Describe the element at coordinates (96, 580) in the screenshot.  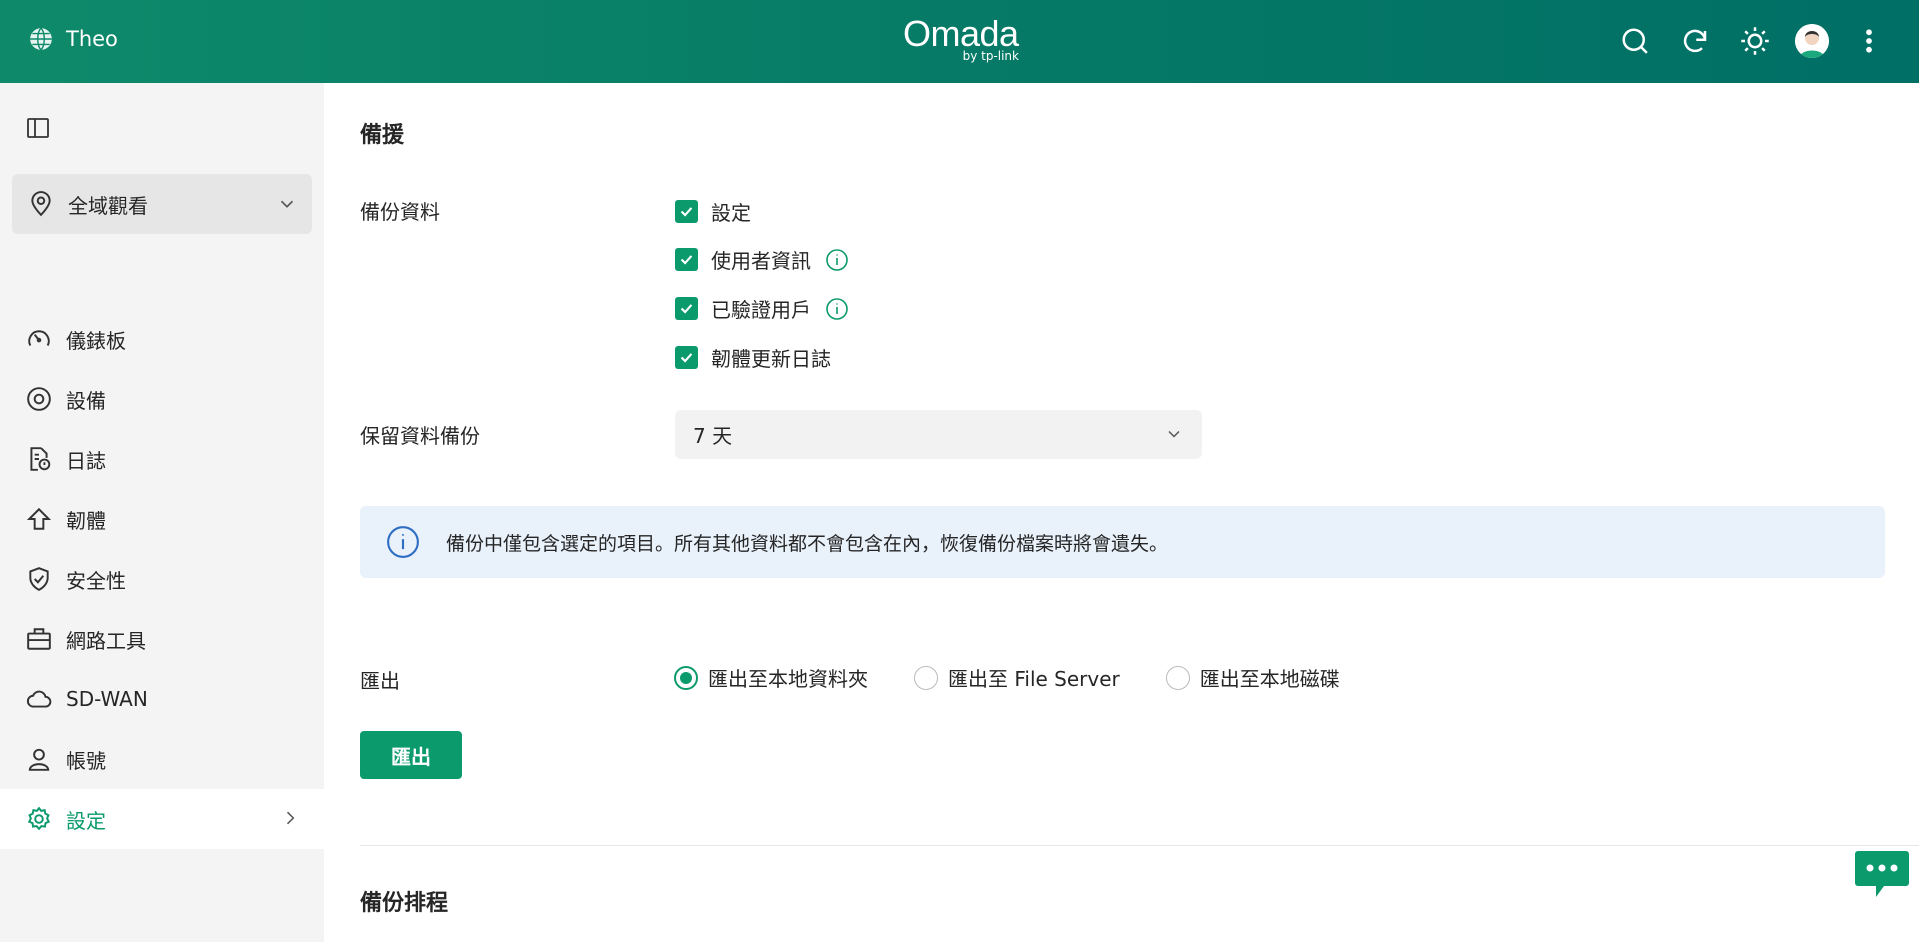
I see `sidebar-item-label: 安全性` at that location.